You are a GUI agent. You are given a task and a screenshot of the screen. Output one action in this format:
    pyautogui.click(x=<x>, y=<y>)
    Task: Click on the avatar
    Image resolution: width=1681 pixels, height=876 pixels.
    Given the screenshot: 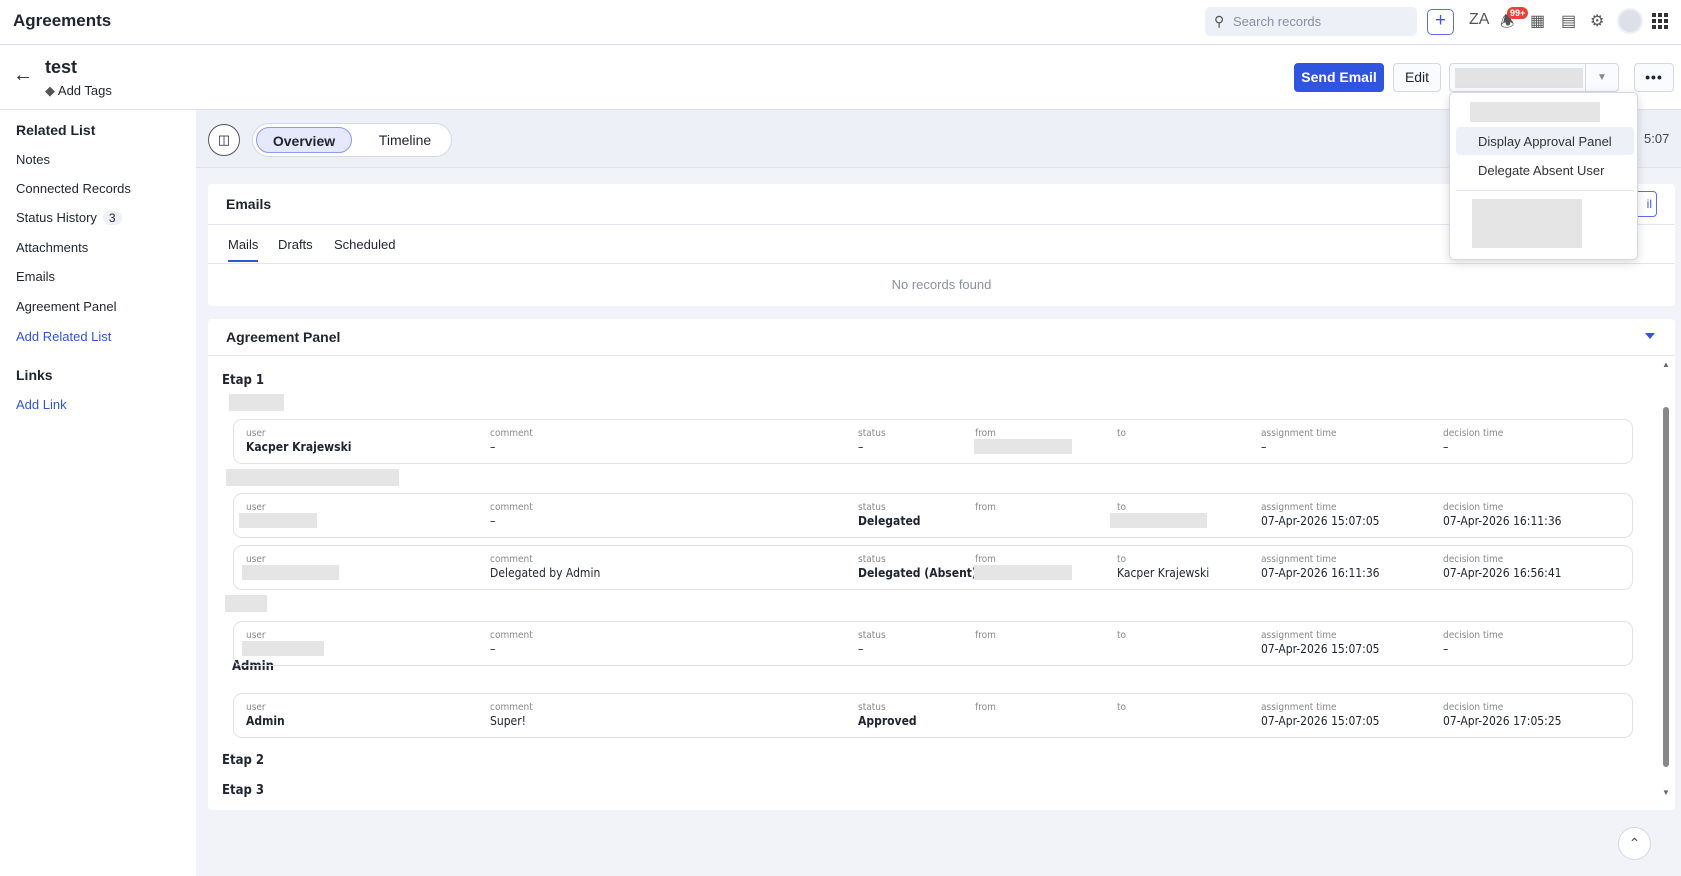 What is the action you would take?
    pyautogui.click(x=1630, y=21)
    